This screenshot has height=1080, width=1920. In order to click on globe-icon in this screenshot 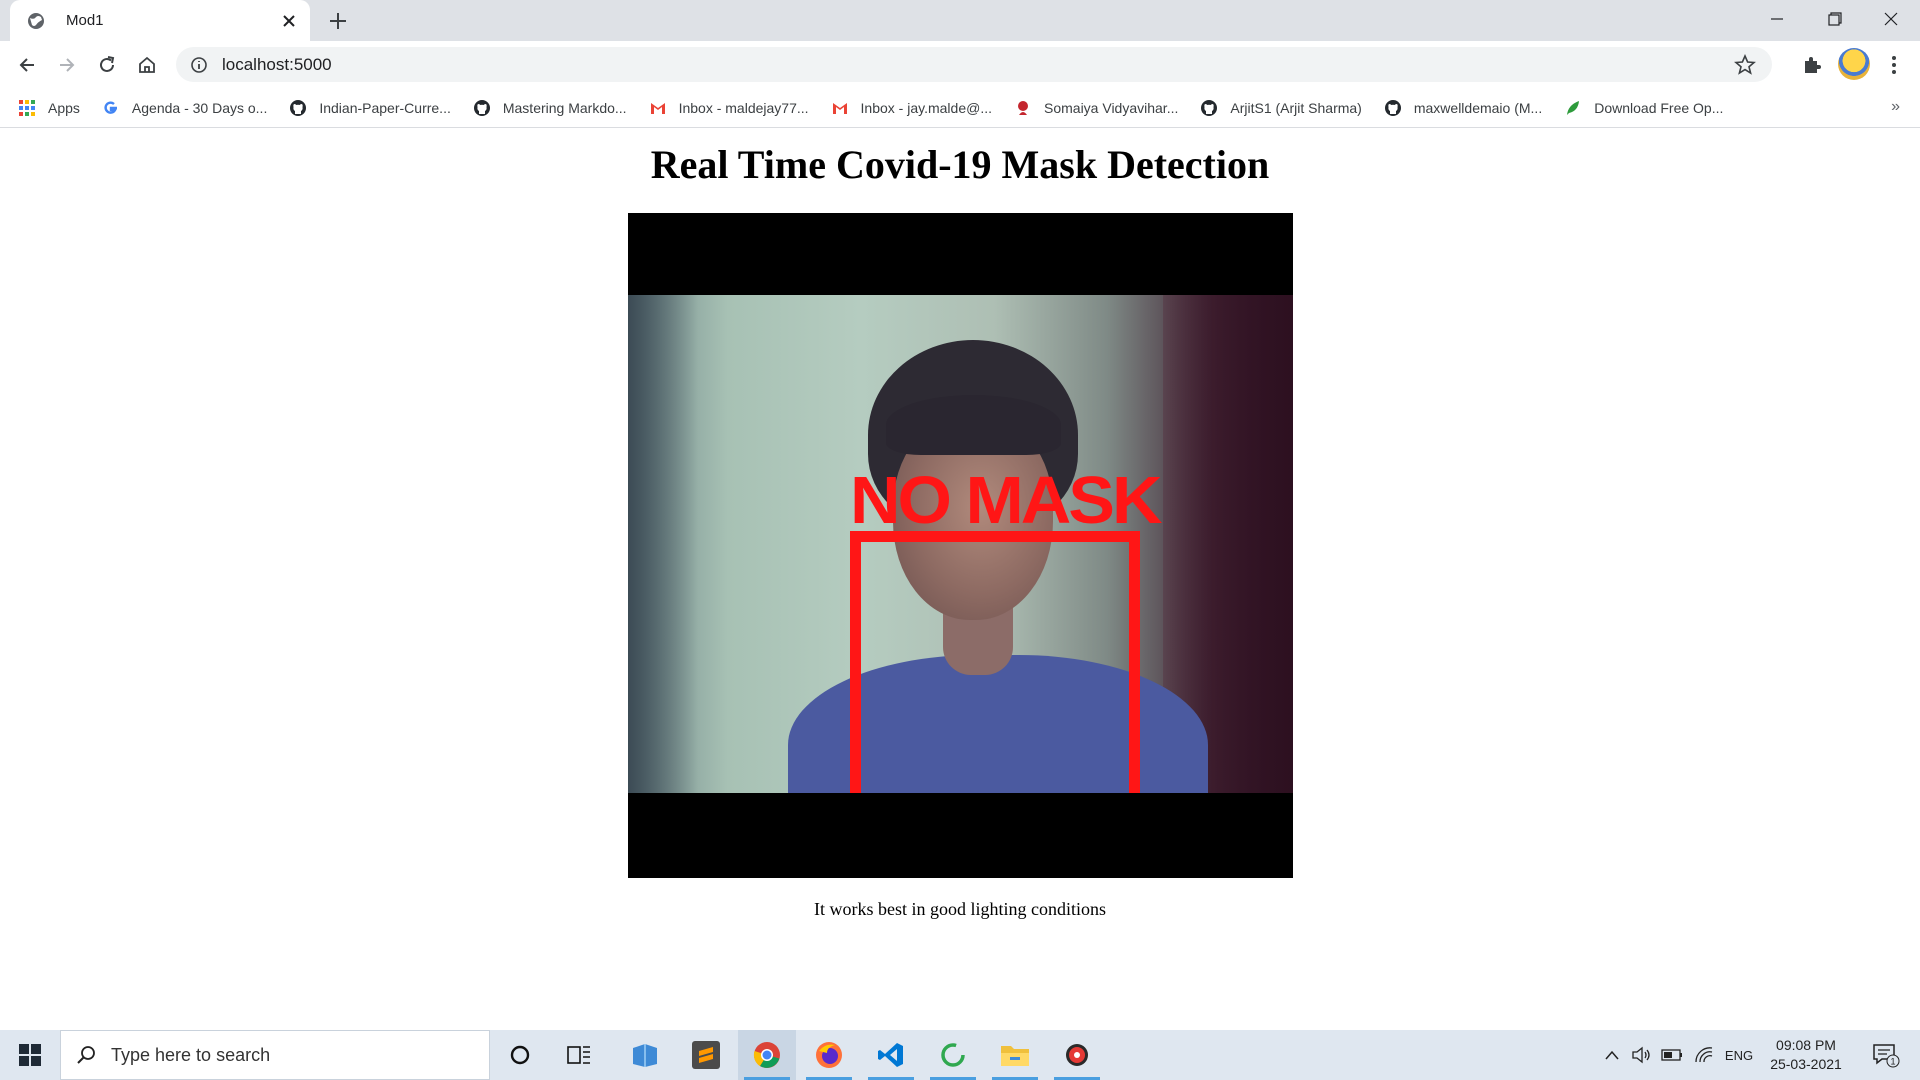, I will do `click(36, 20)`.